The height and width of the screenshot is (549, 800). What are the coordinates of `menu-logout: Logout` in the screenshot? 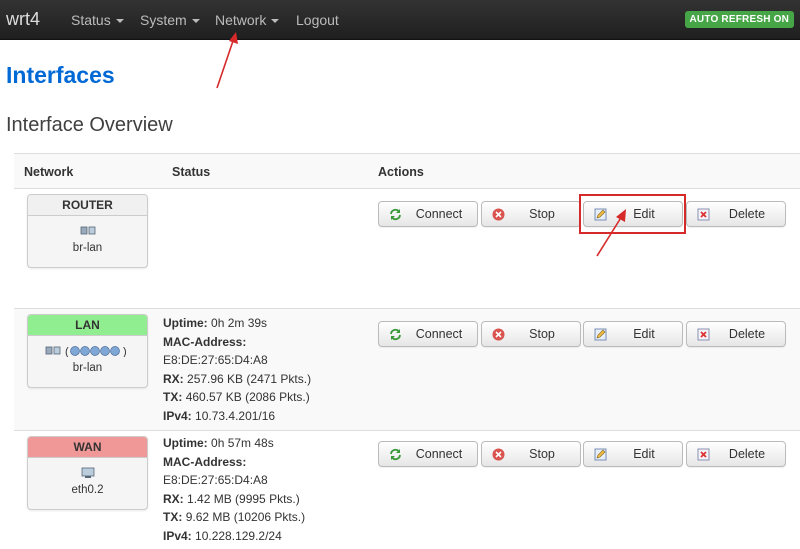 It's located at (317, 20).